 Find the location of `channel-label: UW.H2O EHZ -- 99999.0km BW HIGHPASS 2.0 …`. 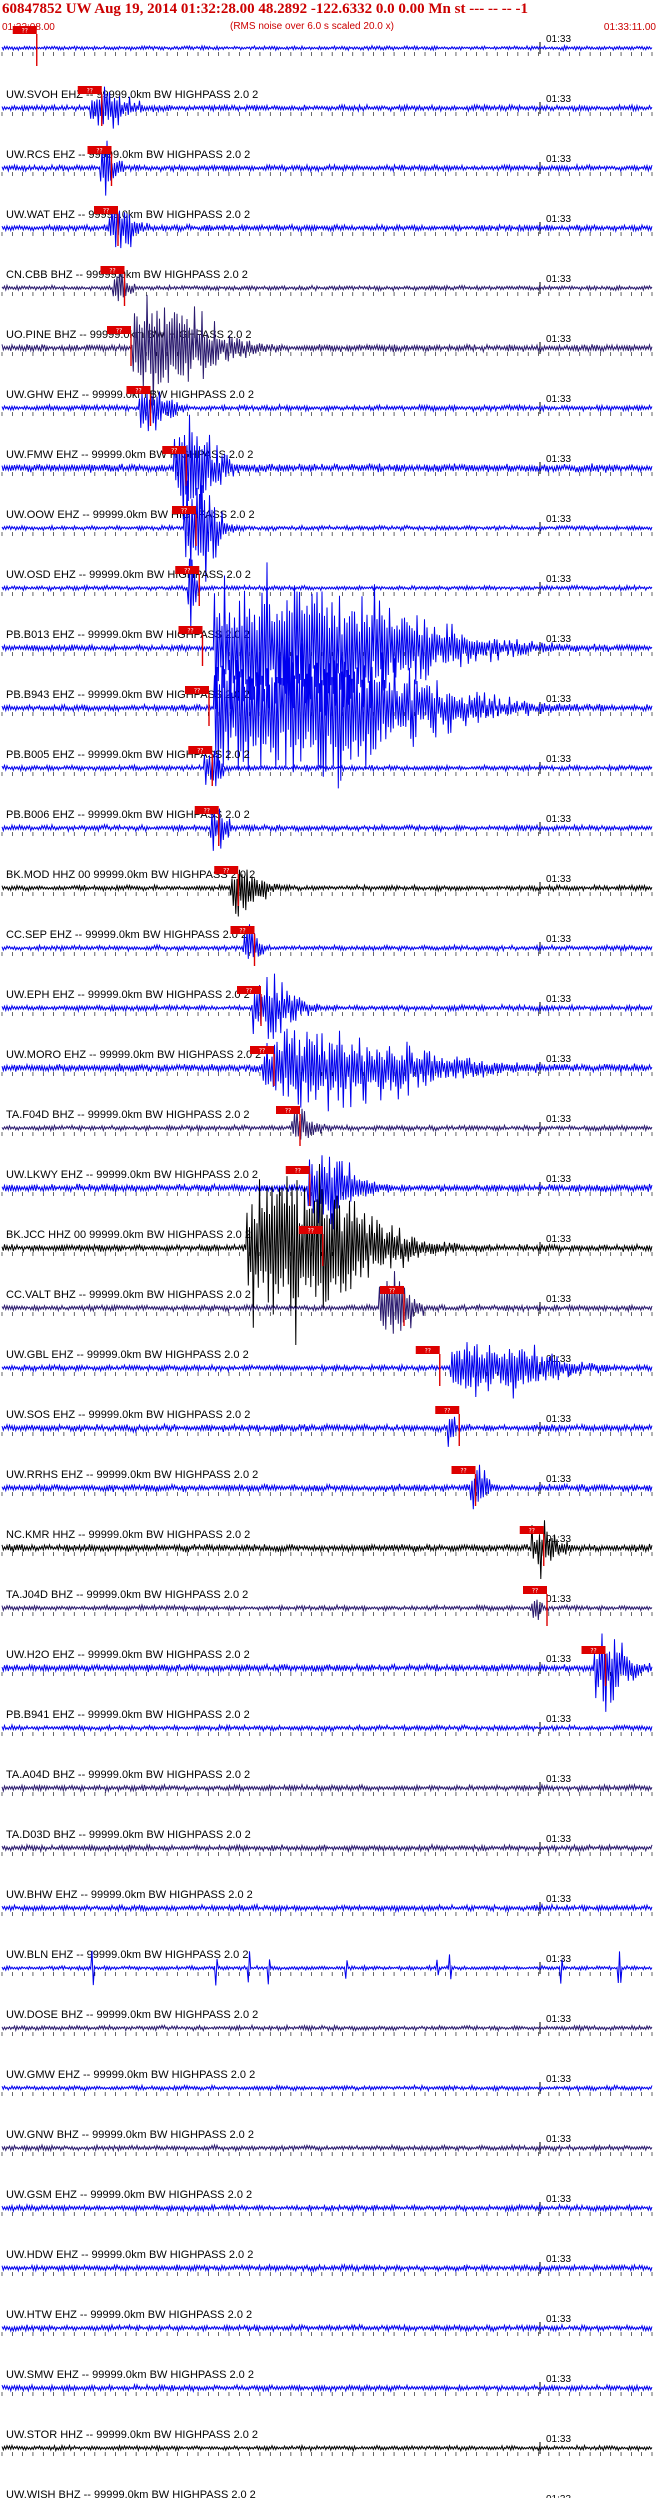

channel-label: UW.H2O EHZ -- 99999.0km BW HIGHPASS 2.0 … is located at coordinates (128, 1655).